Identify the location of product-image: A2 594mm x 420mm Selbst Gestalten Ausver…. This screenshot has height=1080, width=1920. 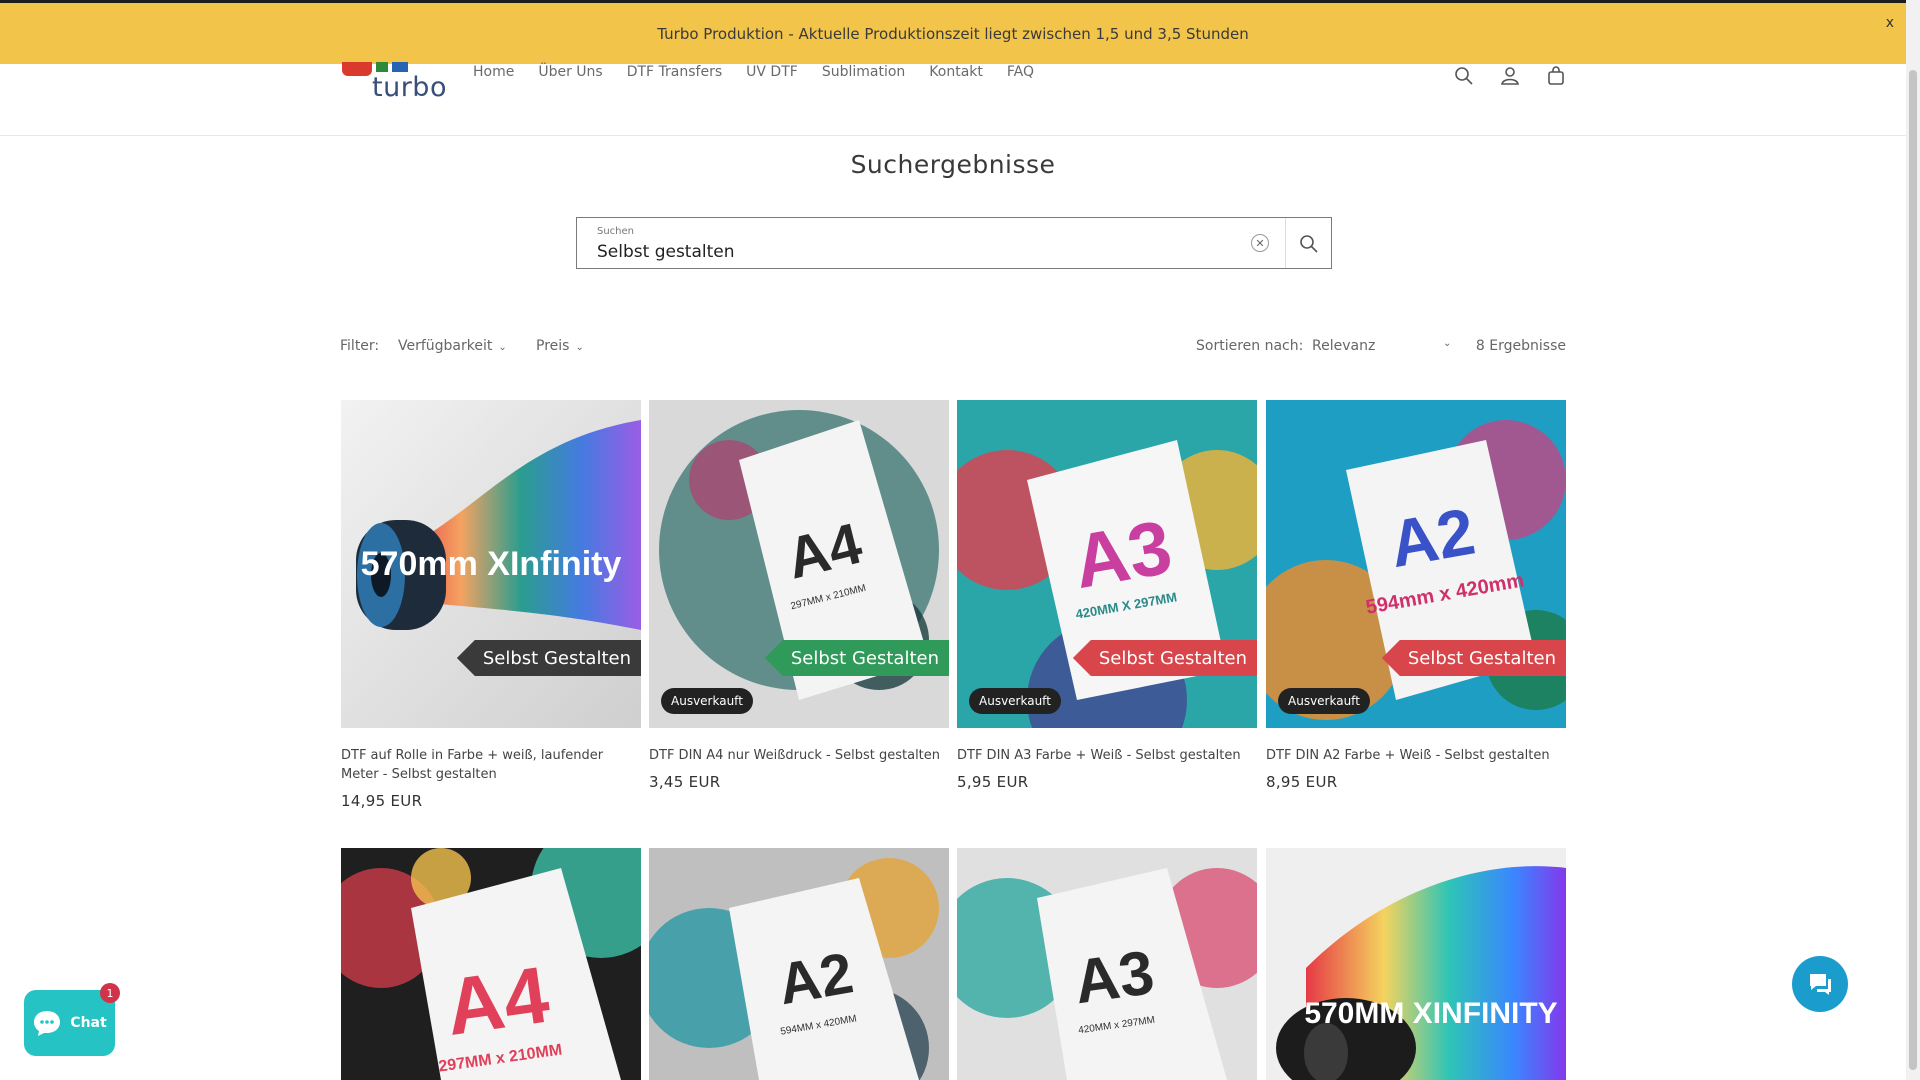
(1416, 564).